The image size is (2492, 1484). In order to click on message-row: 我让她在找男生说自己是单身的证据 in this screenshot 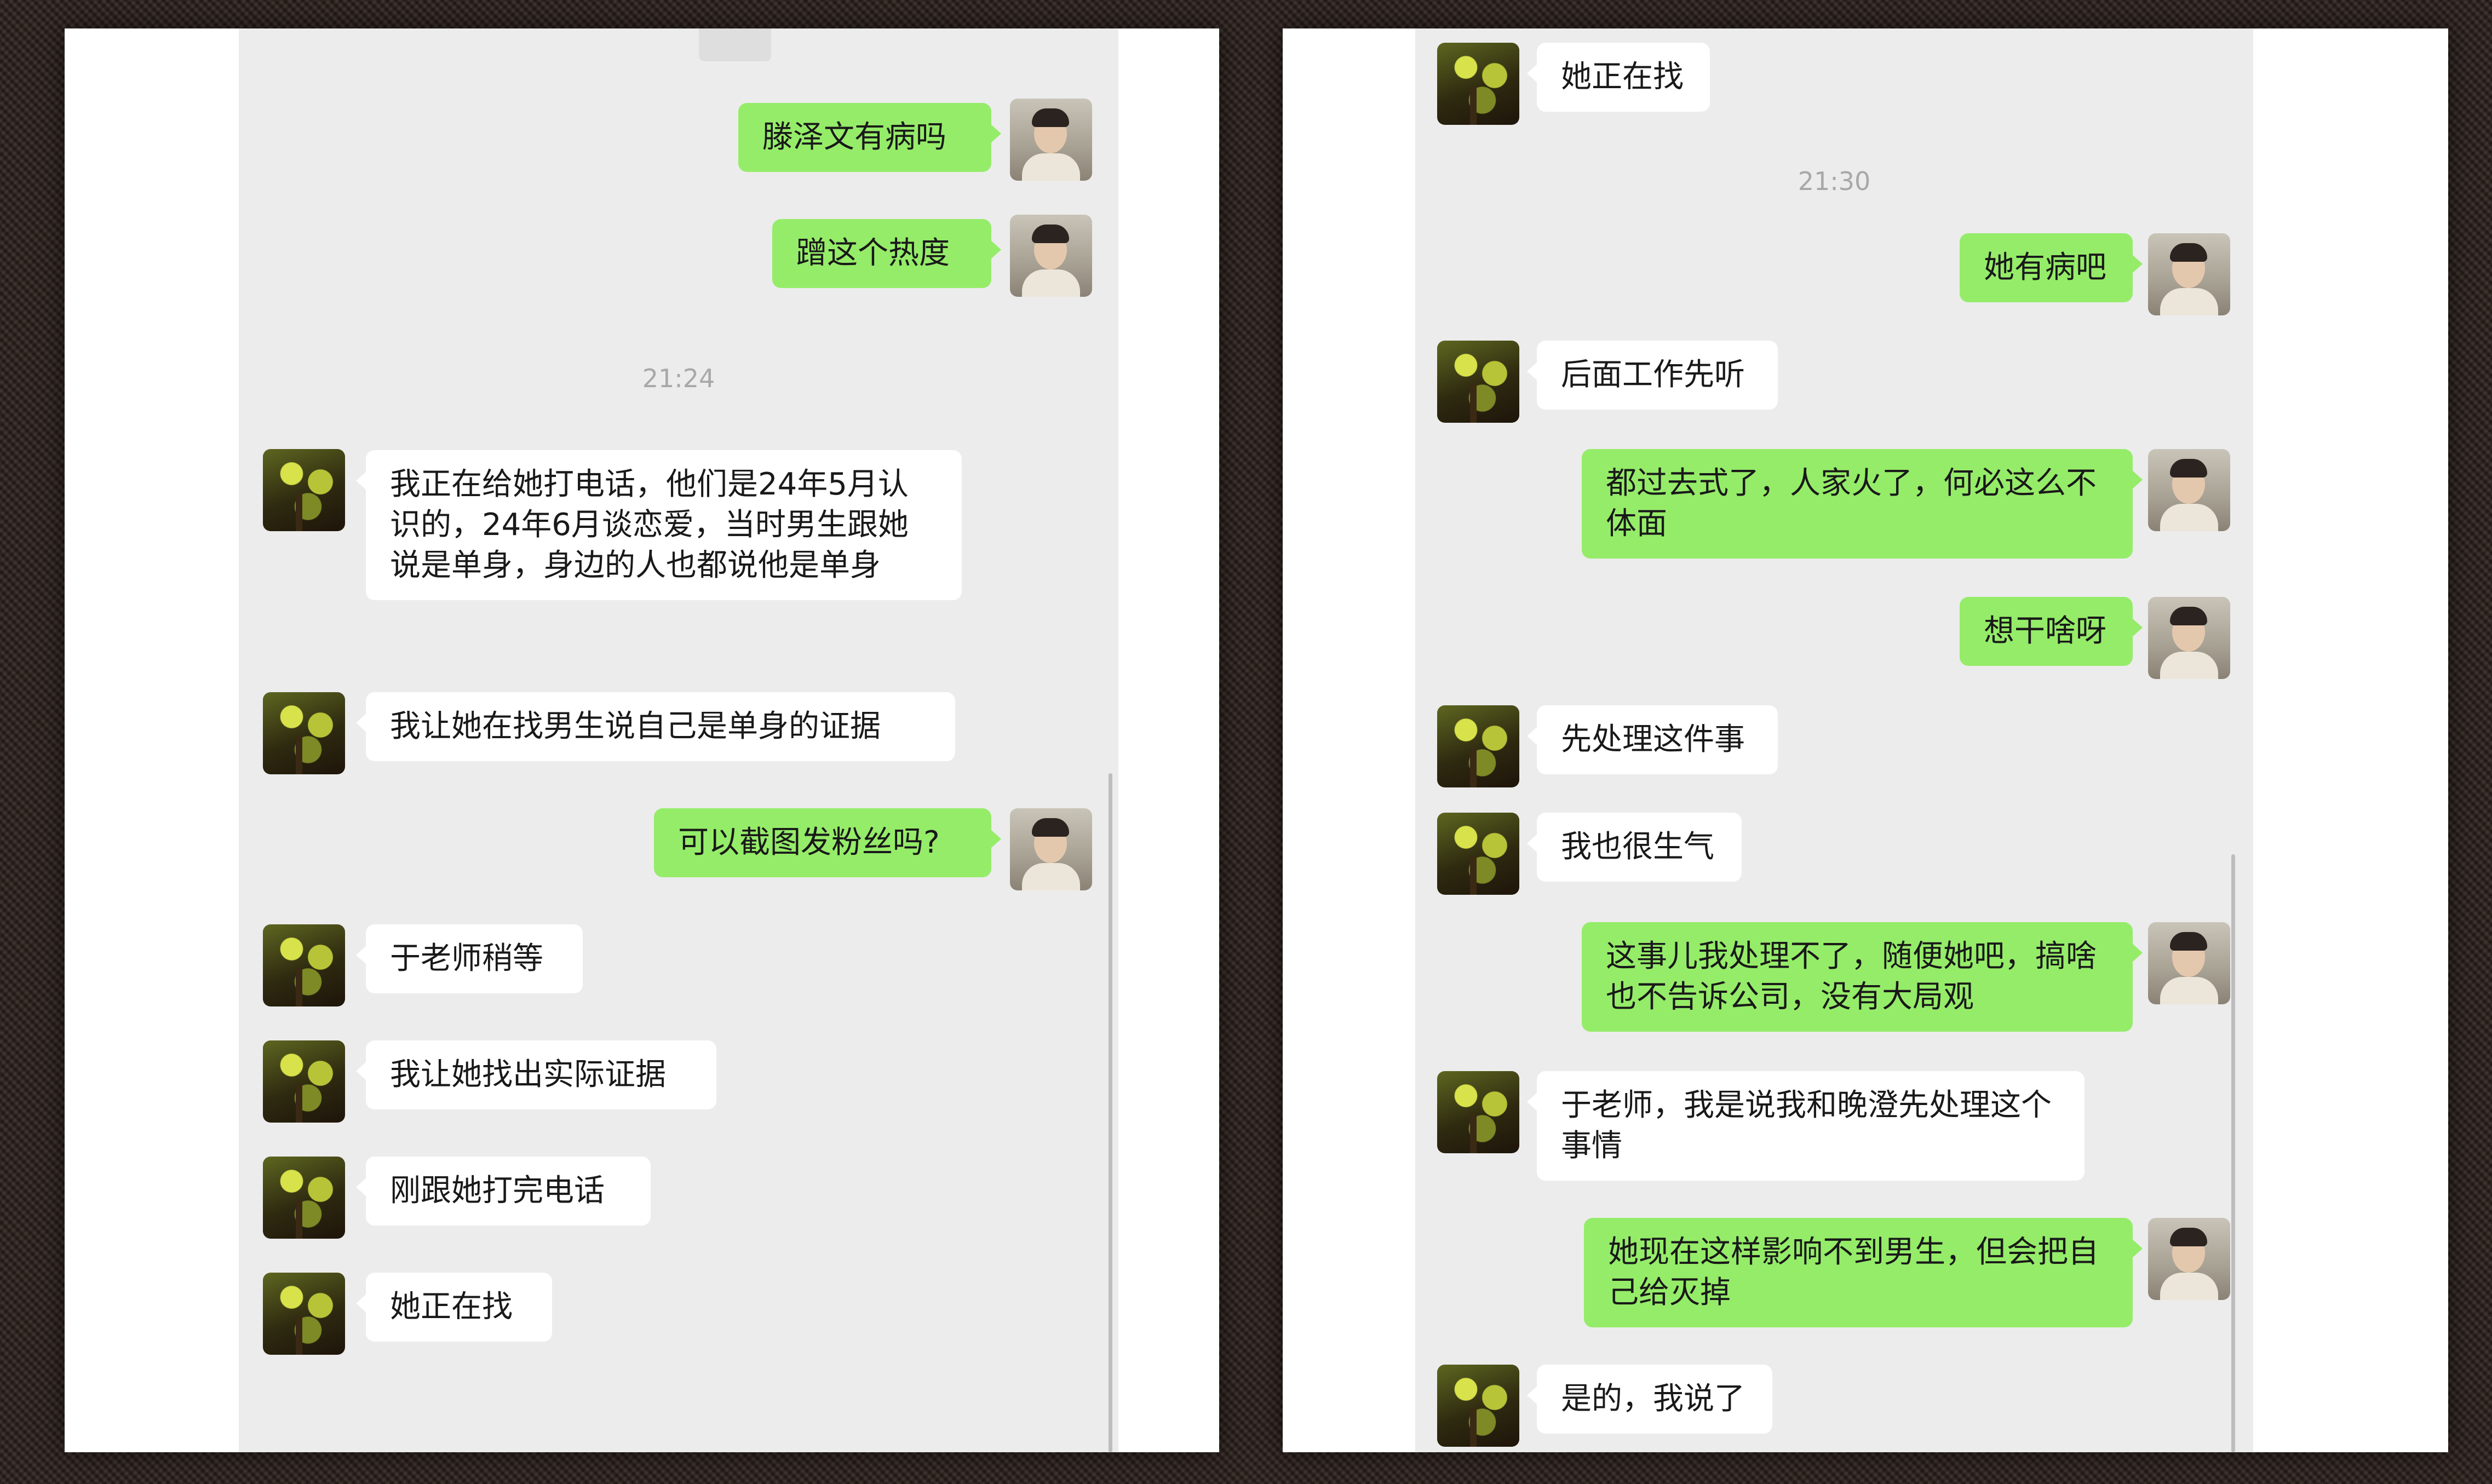, I will do `click(678, 733)`.